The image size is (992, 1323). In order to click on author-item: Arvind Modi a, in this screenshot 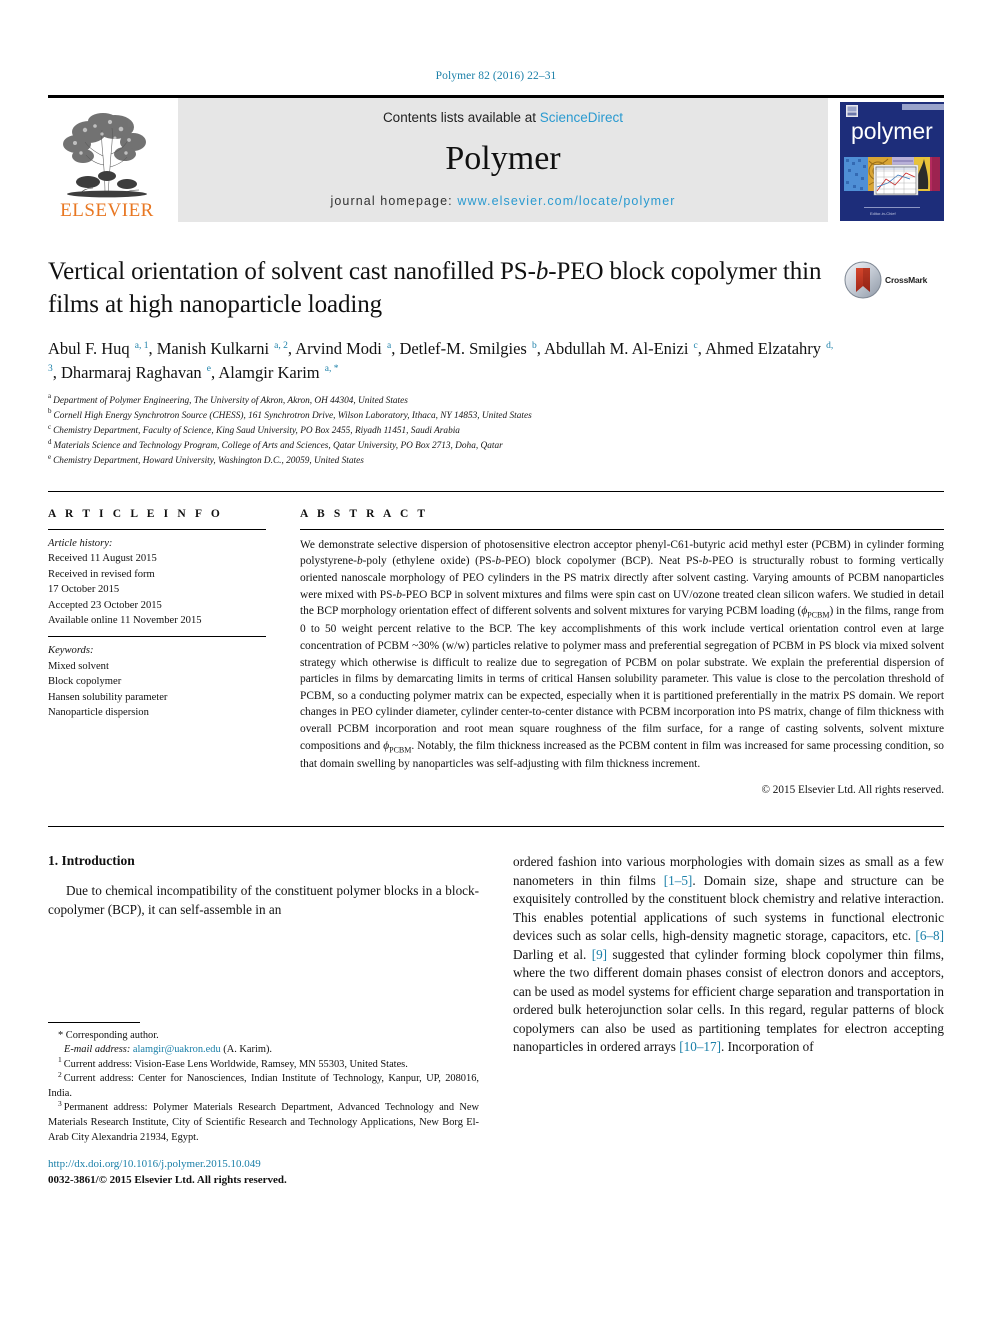, I will do `click(347, 348)`.